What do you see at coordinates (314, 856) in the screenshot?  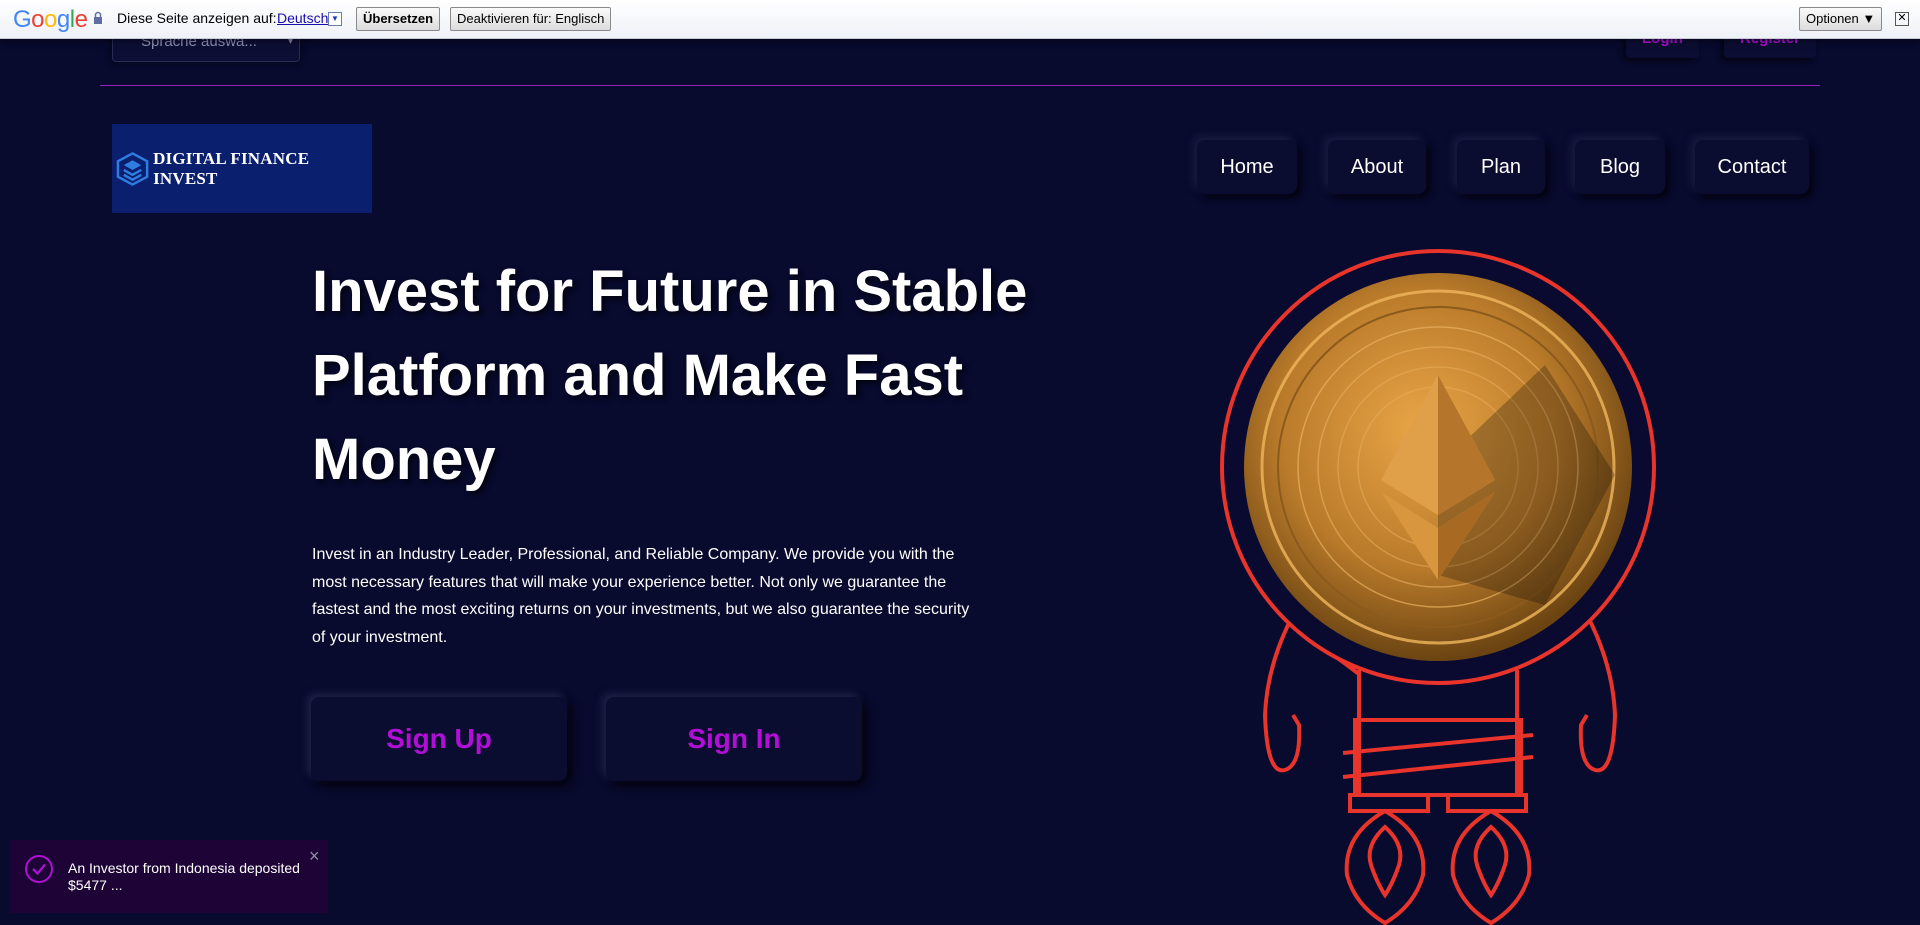 I see `close-icon: ×` at bounding box center [314, 856].